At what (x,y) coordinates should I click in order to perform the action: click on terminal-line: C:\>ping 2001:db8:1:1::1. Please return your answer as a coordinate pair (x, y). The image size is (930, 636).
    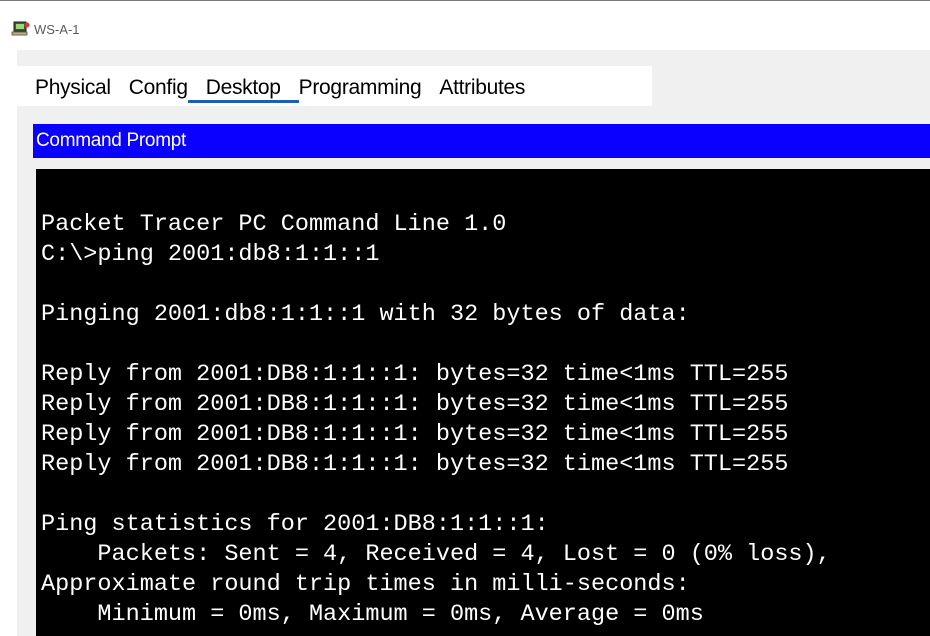
    Looking at the image, I should click on (210, 254).